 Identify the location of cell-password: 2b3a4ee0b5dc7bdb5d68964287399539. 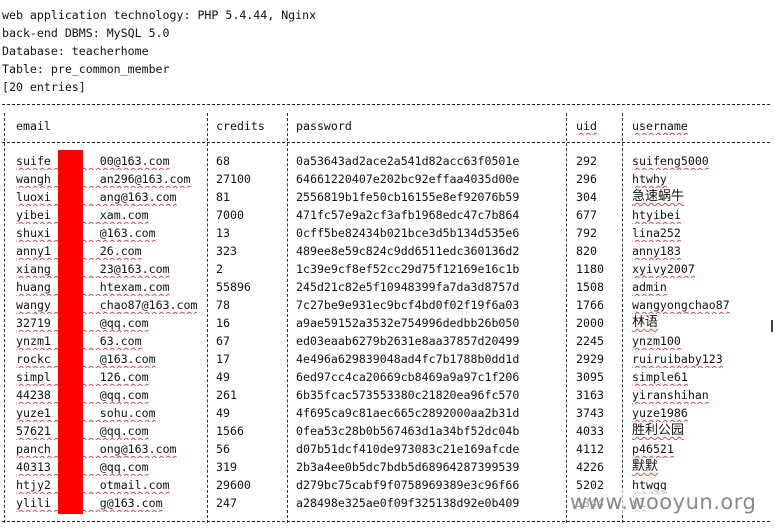
(408, 467).